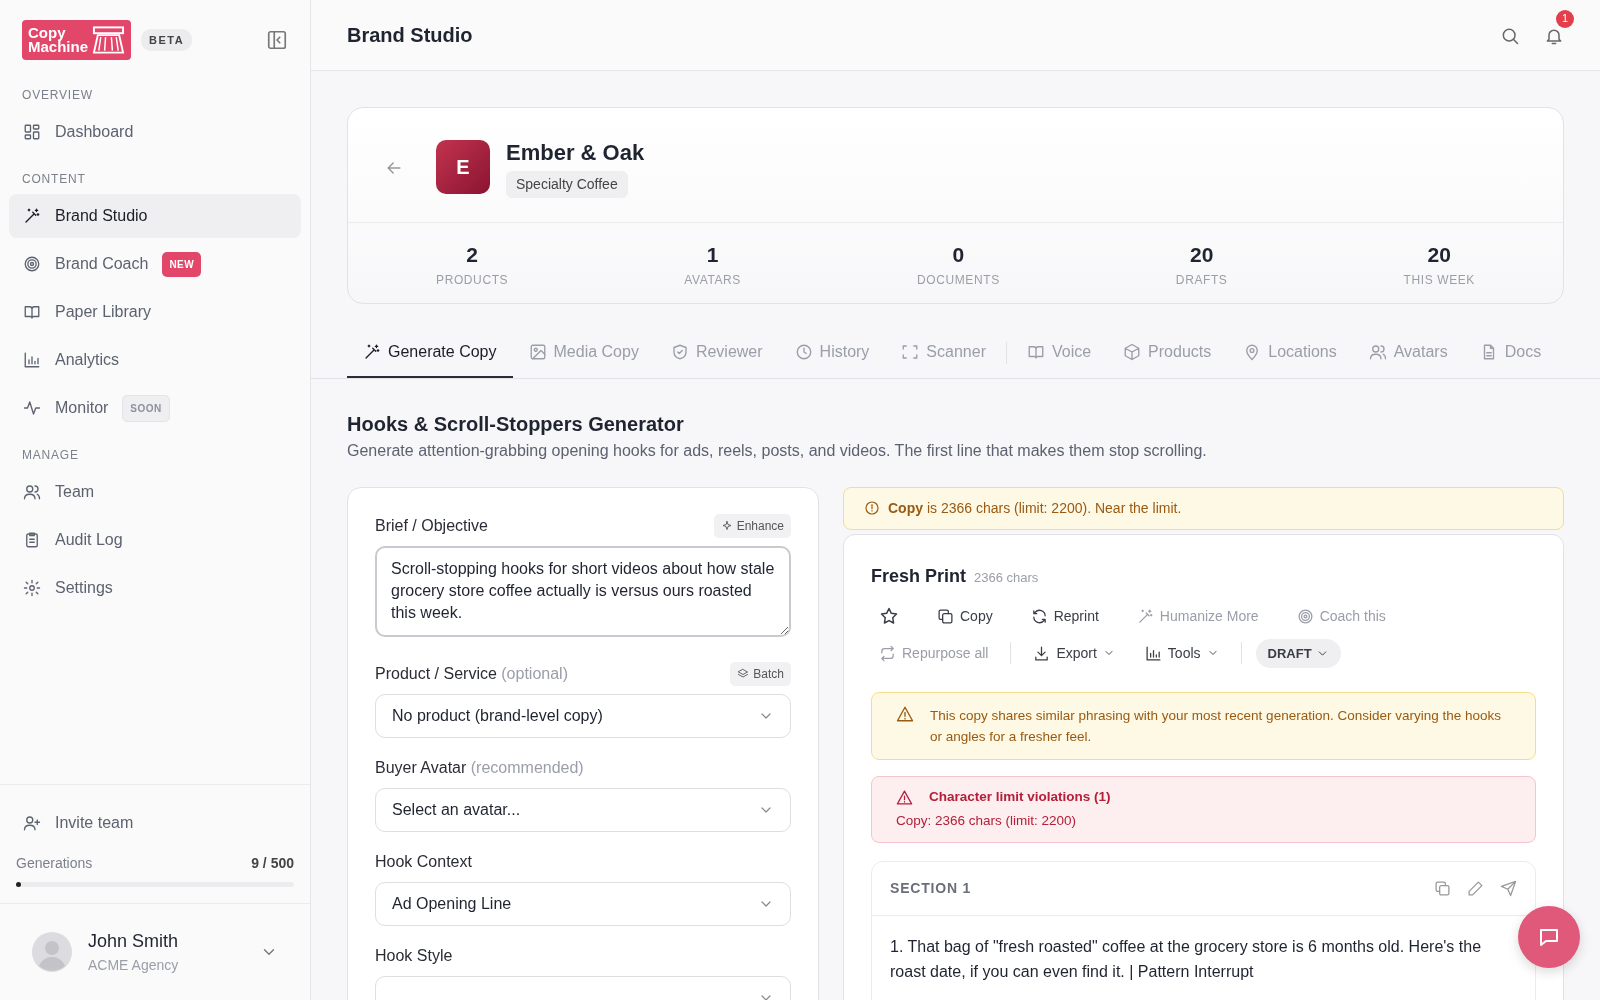  What do you see at coordinates (1042, 653) in the screenshot?
I see `download-icon` at bounding box center [1042, 653].